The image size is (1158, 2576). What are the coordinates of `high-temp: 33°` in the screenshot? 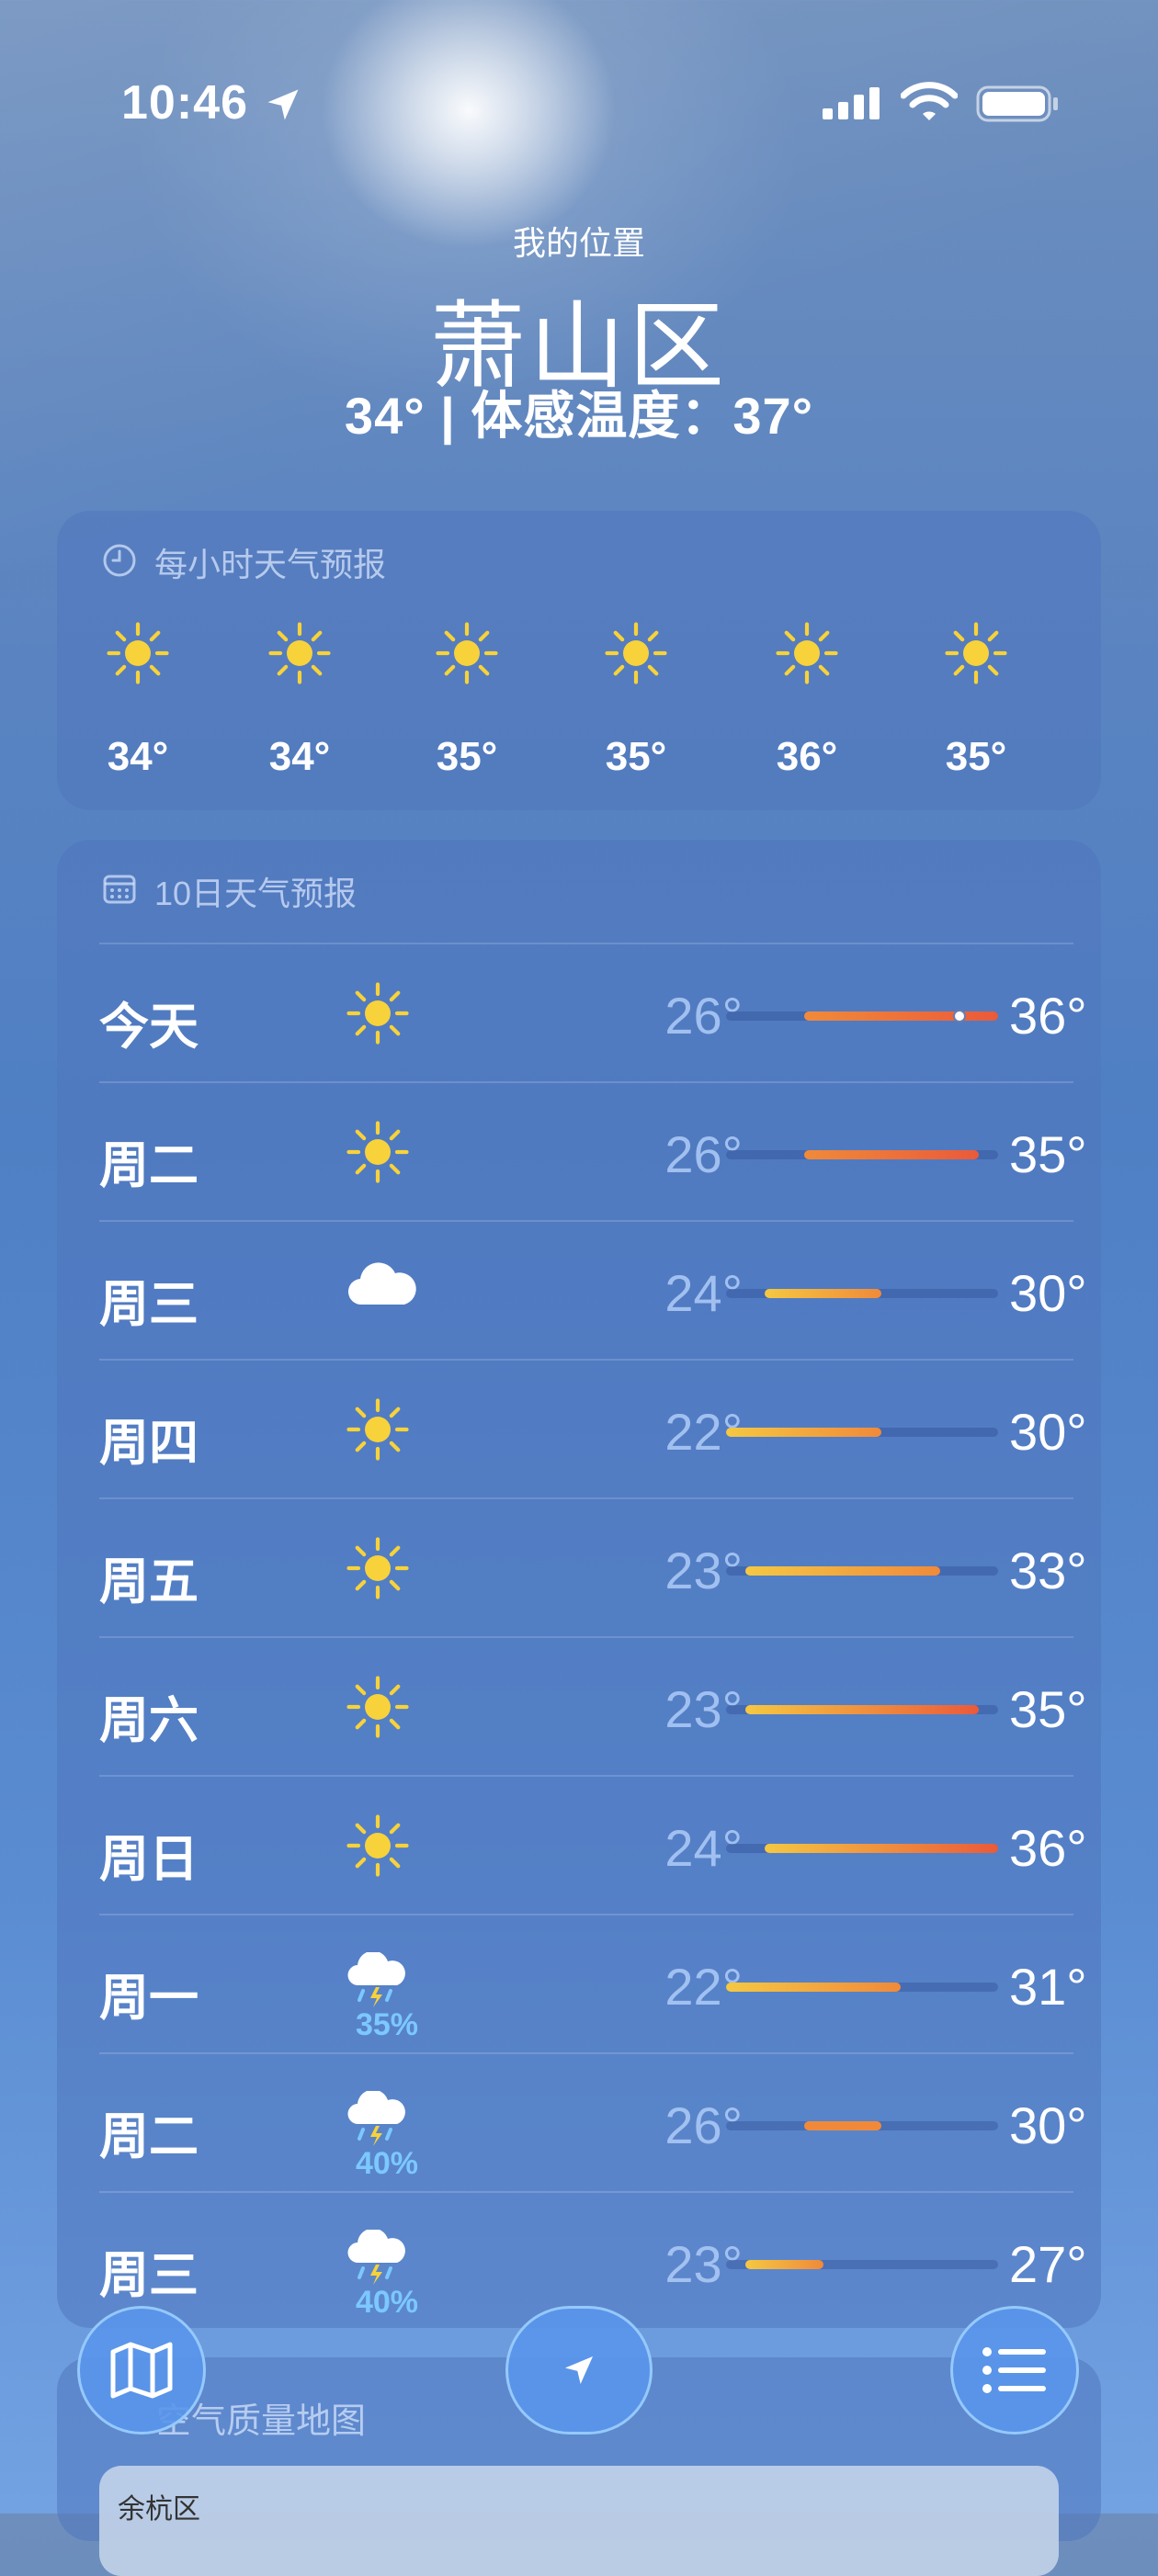 It's located at (1048, 1570).